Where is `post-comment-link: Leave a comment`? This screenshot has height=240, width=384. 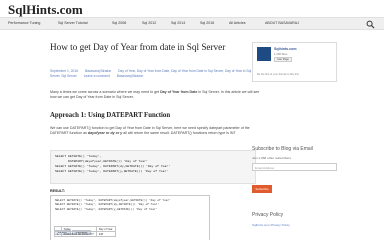 post-comment-link: Leave a comment is located at coordinates (97, 76).